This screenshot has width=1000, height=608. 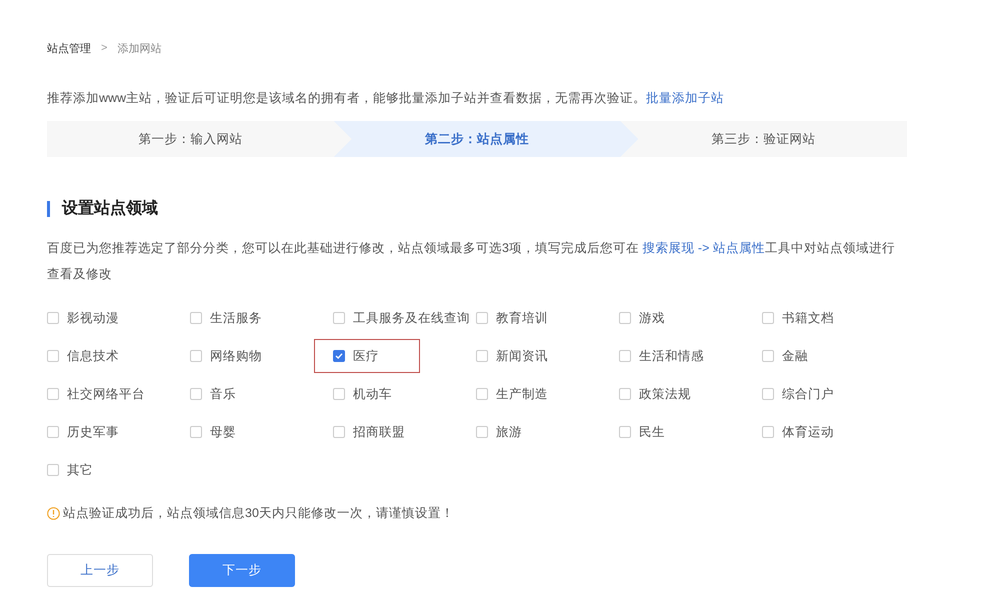 What do you see at coordinates (86, 432) in the screenshot?
I see `checkbox-option: 历史军事` at bounding box center [86, 432].